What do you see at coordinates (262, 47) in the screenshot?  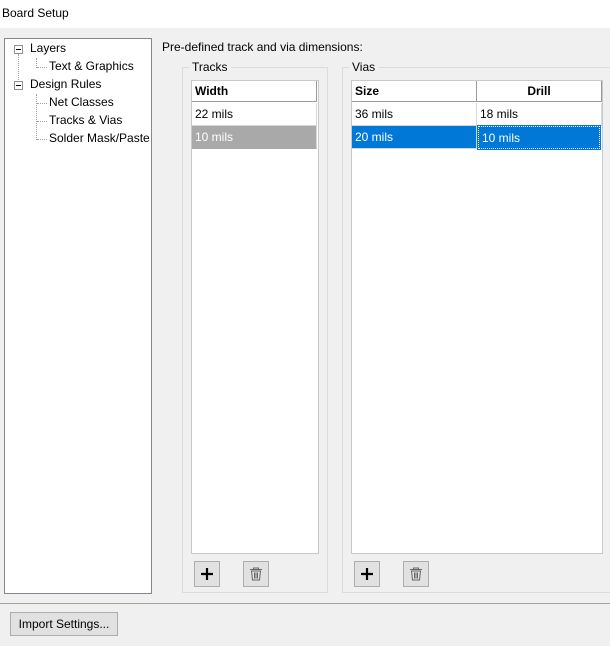 I see `panel-heading: Pre-defined track and via dimensions:` at bounding box center [262, 47].